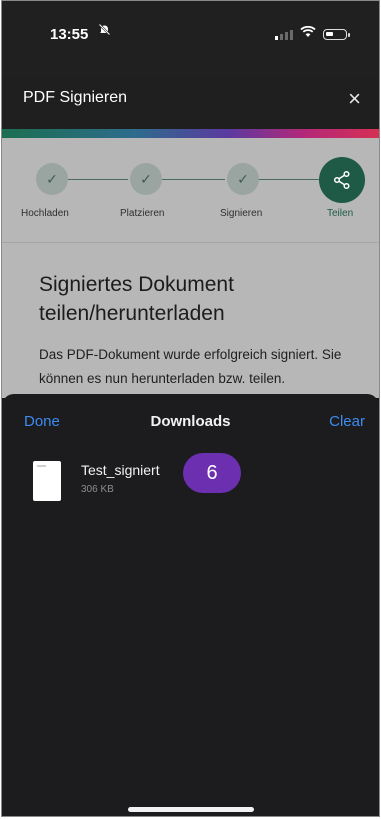 This screenshot has height=819, width=381. I want to click on step-label-hochladen: Hochladen, so click(45, 213).